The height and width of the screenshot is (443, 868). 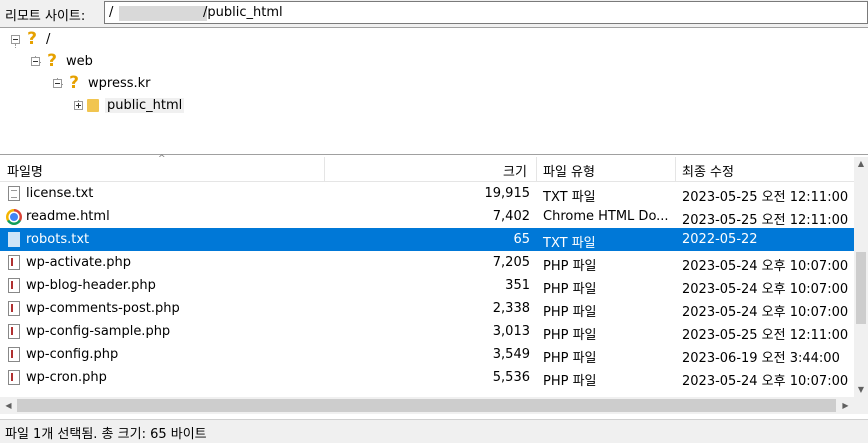 I want to click on remote-site-bar: 리모트 사이트: / /public_html, so click(x=434, y=13).